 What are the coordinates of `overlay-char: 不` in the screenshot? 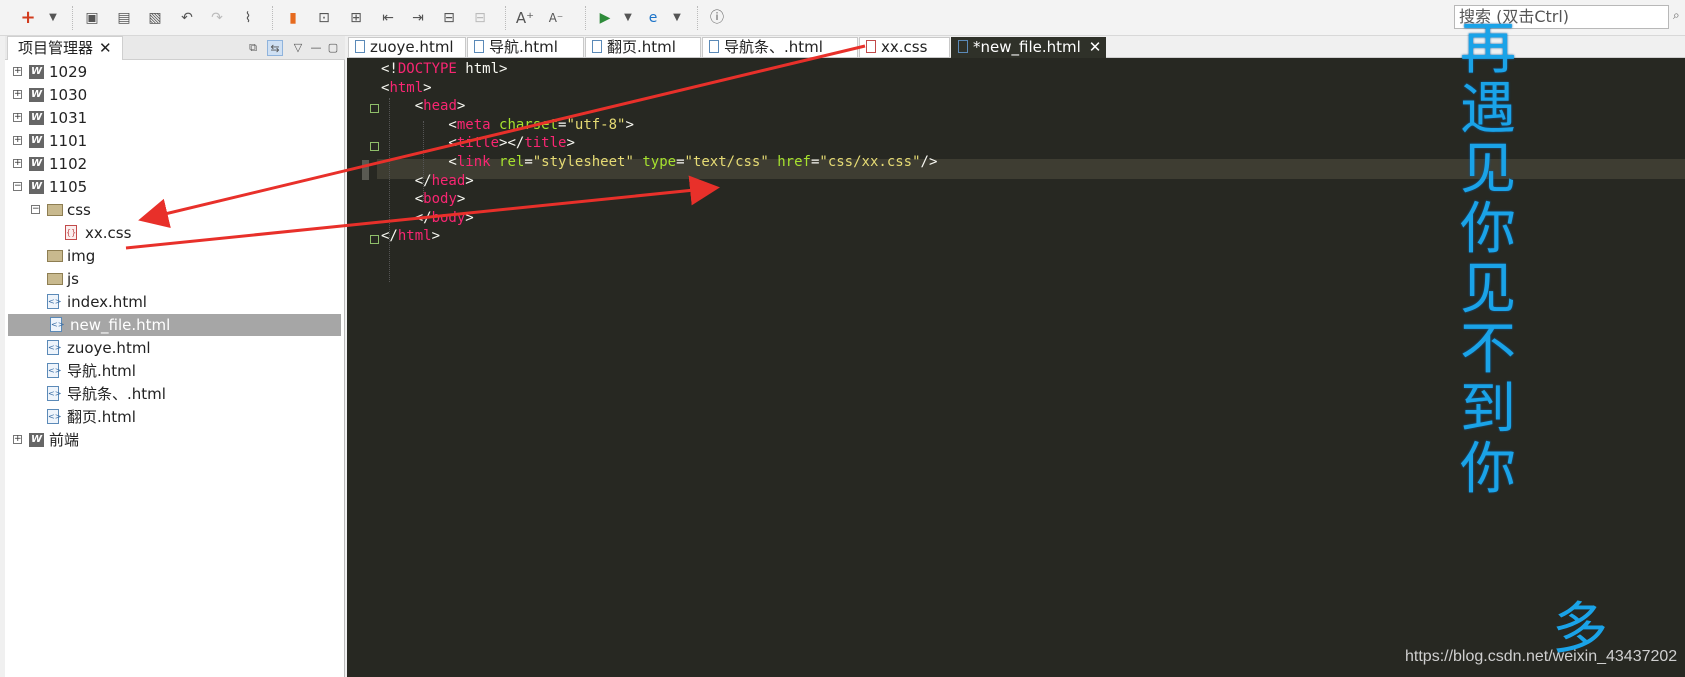 It's located at (1488, 349).